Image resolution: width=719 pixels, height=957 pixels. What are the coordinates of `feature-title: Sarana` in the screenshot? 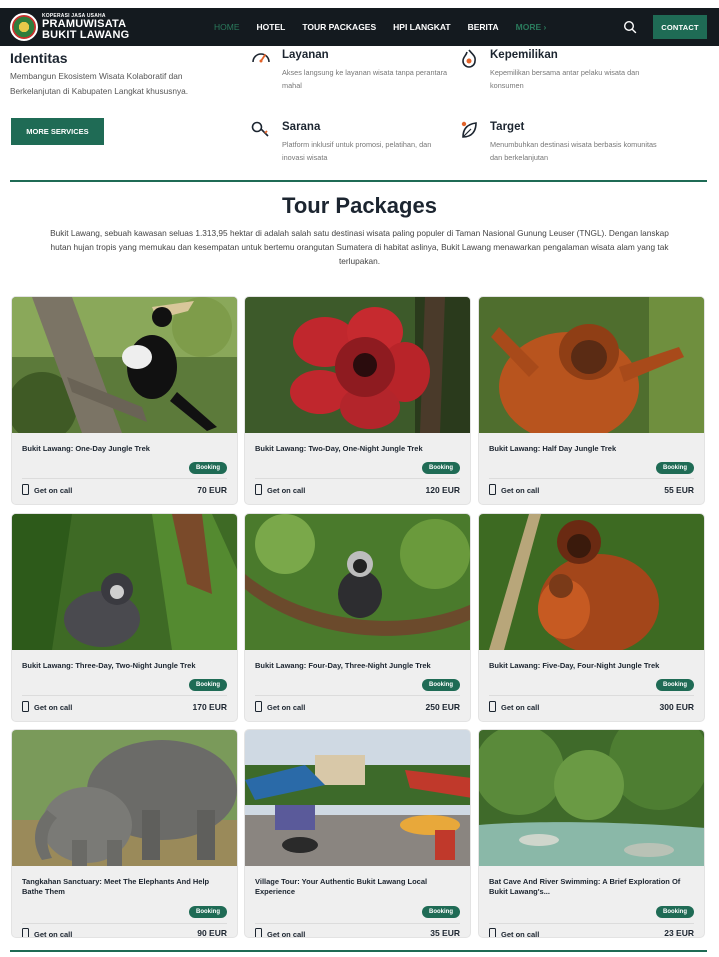 It's located at (301, 127).